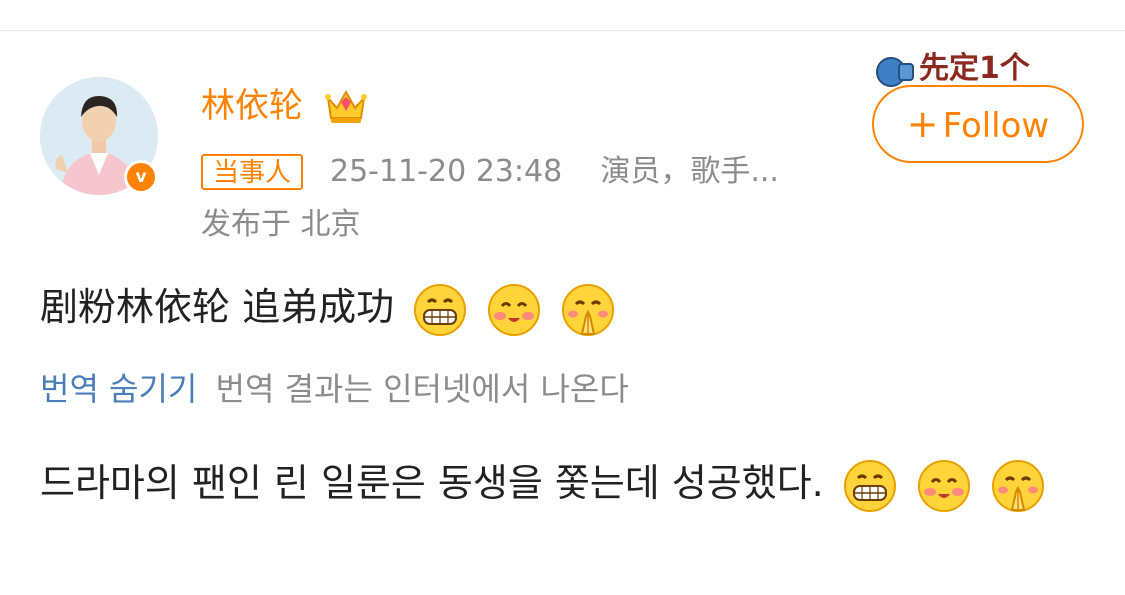 This screenshot has height=595, width=1125. What do you see at coordinates (118, 389) in the screenshot?
I see `hide-translation-link: 번역 숨기기` at bounding box center [118, 389].